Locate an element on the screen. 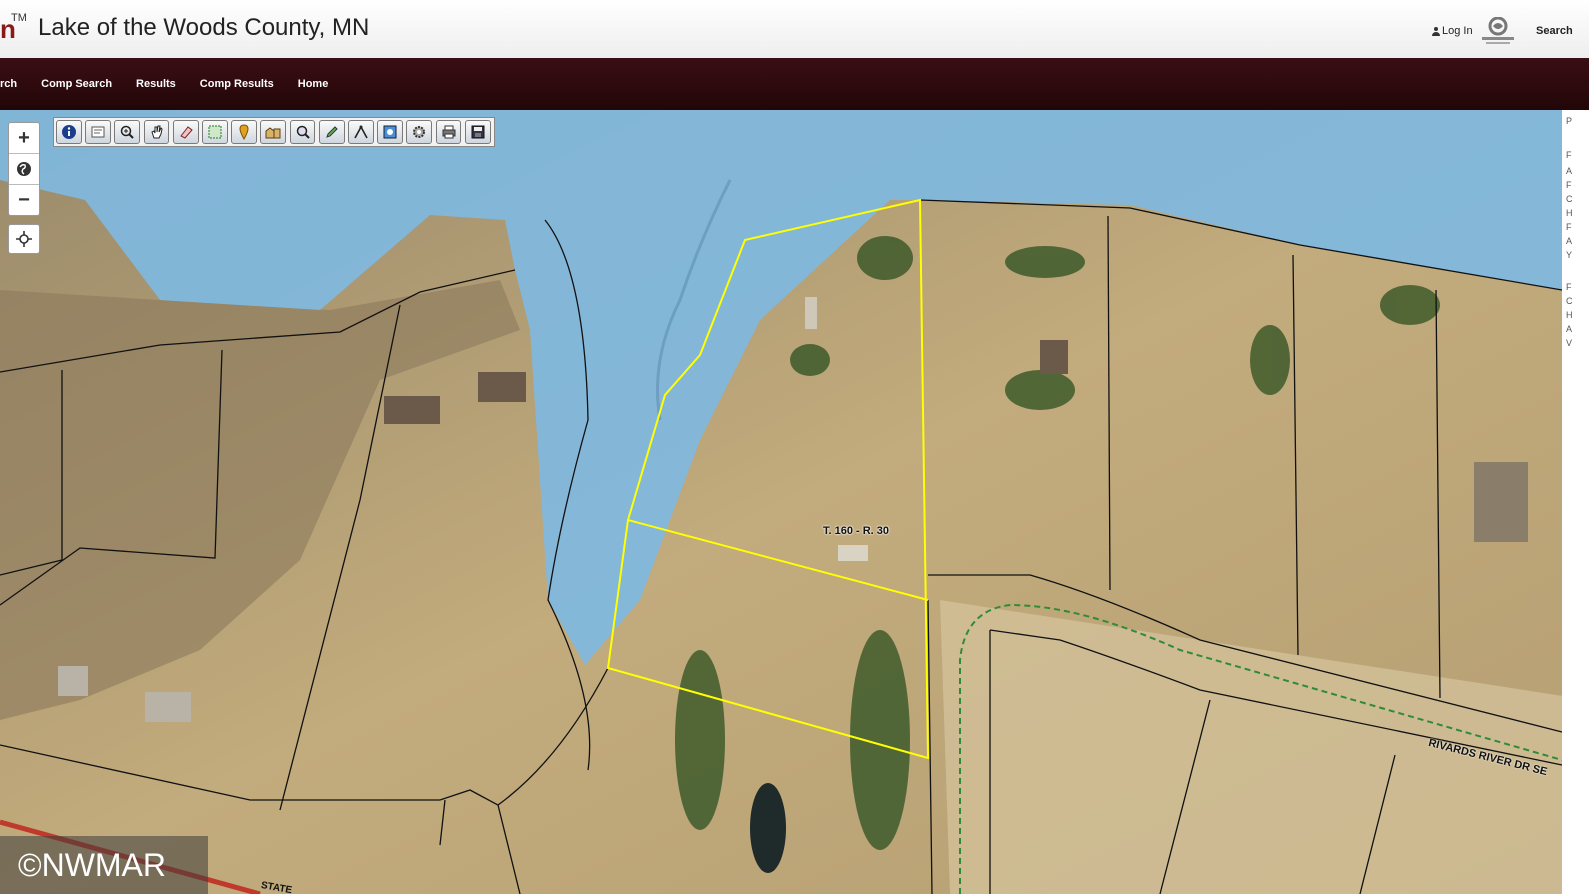 Image resolution: width=1589 pixels, height=896 pixels. globe-icon is located at coordinates (24, 169).